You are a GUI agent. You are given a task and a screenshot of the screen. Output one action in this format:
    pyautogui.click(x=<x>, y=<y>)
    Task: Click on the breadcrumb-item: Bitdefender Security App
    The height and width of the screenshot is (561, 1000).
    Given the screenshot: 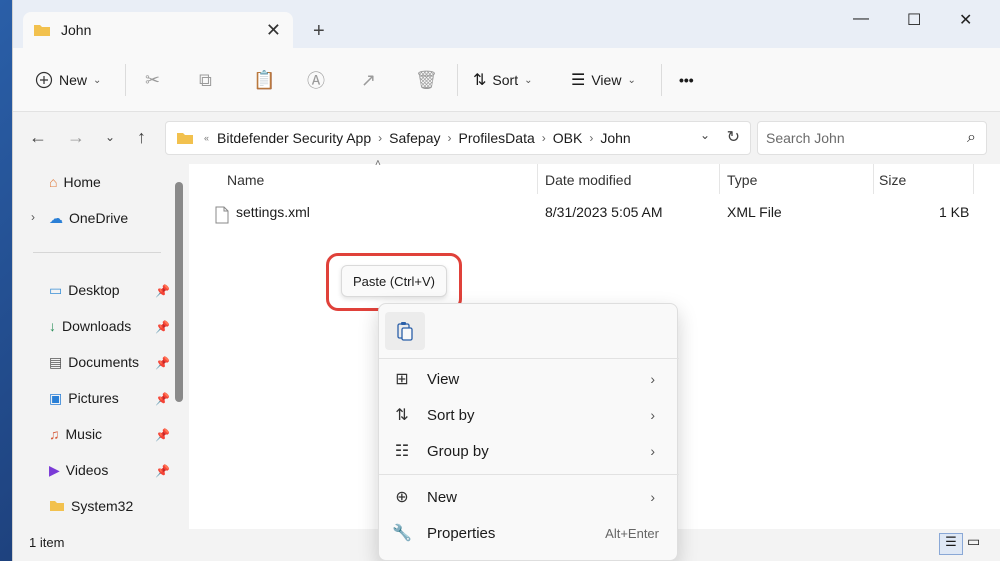 What is the action you would take?
    pyautogui.click(x=294, y=138)
    